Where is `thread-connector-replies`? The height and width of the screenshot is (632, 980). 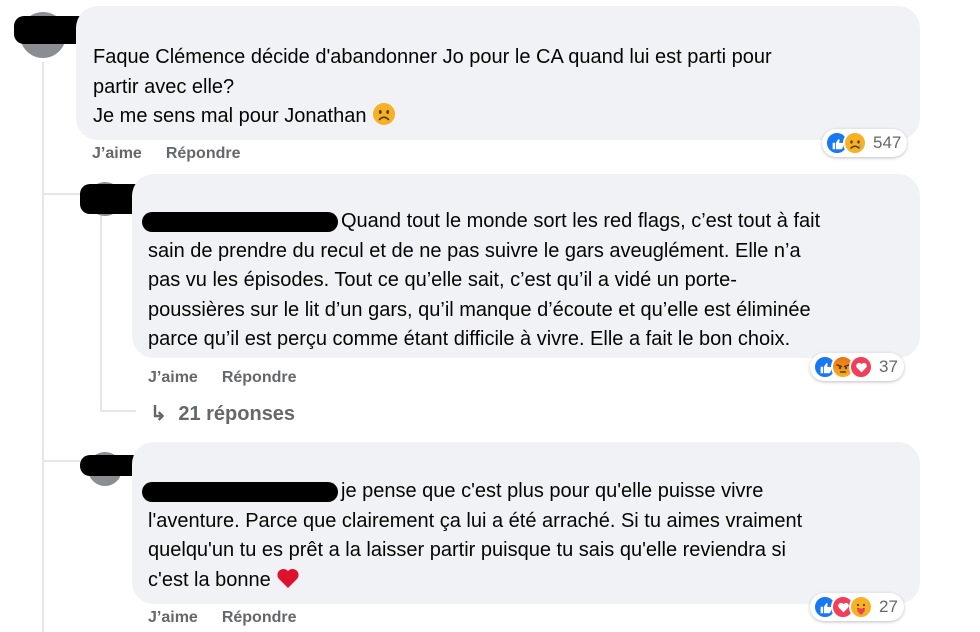 thread-connector-replies is located at coordinates (118, 411).